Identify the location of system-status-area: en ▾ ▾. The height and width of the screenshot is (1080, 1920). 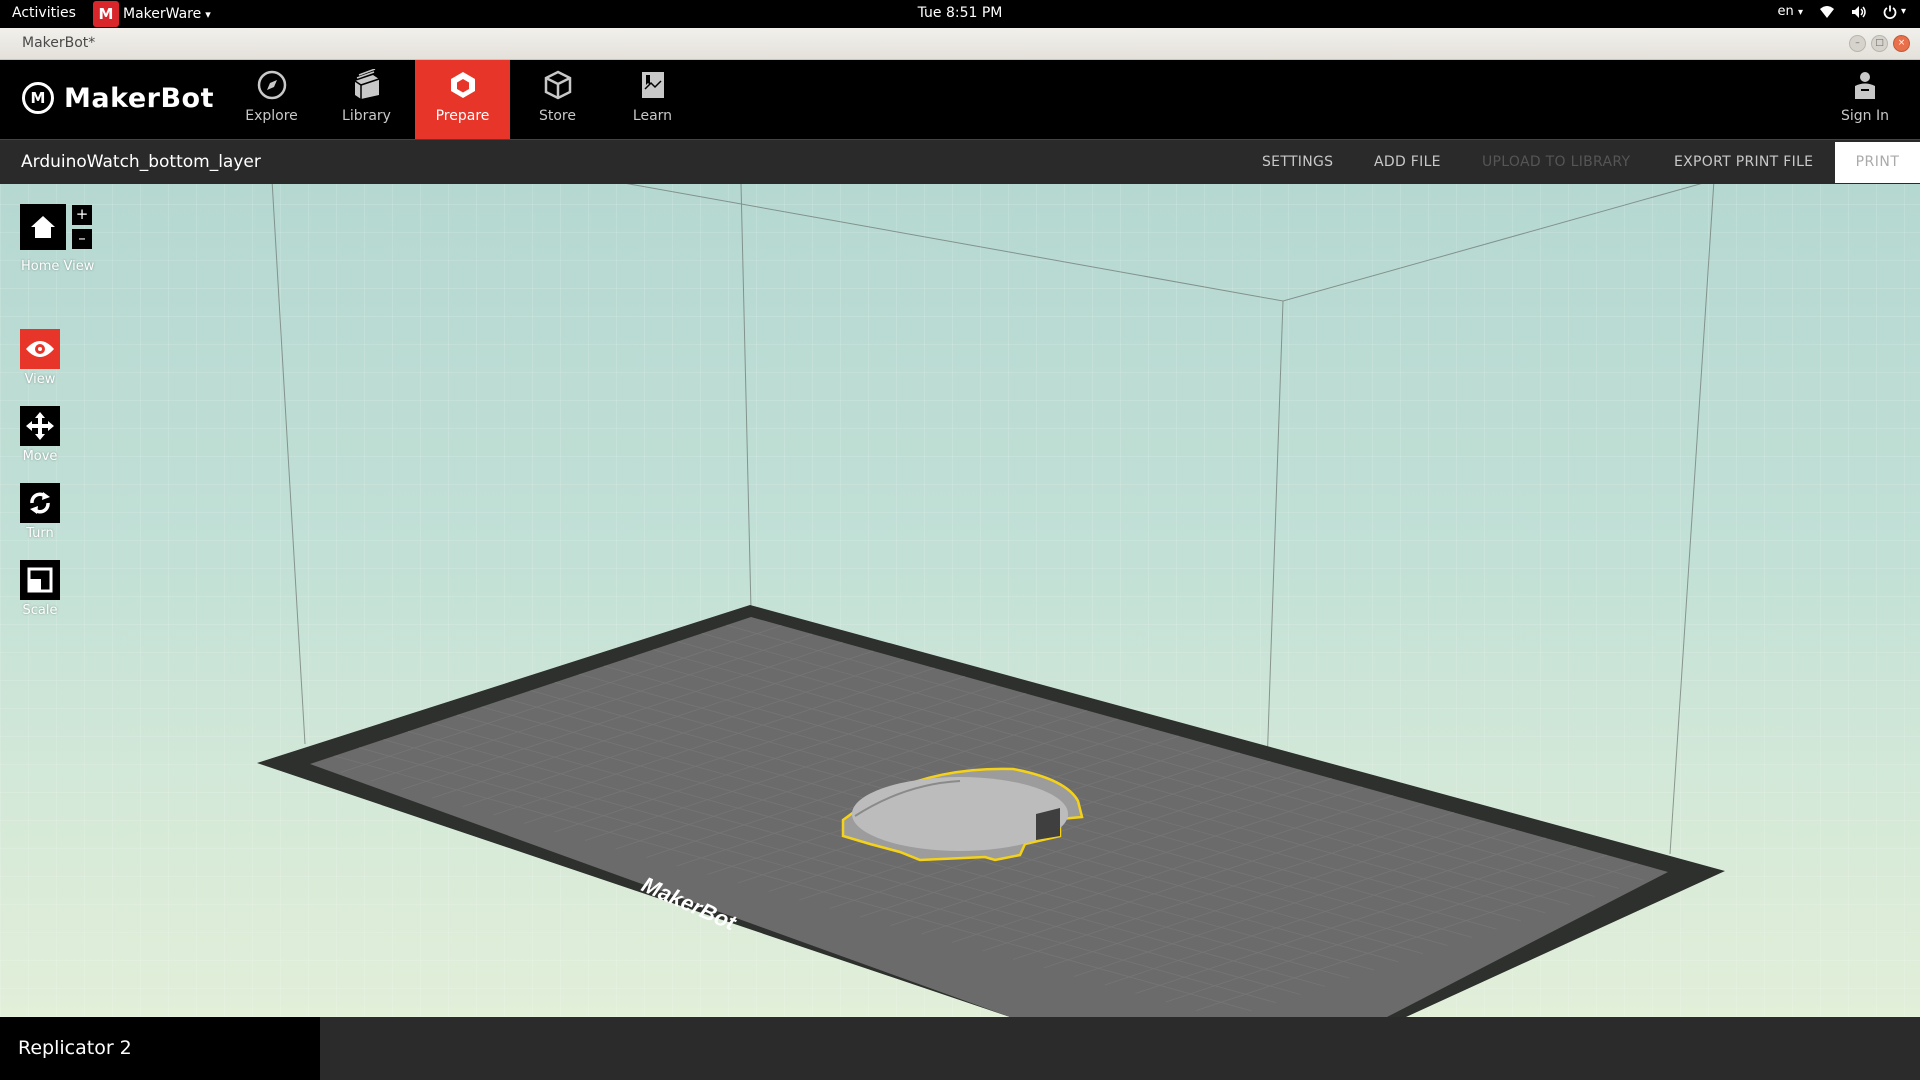
(1842, 11).